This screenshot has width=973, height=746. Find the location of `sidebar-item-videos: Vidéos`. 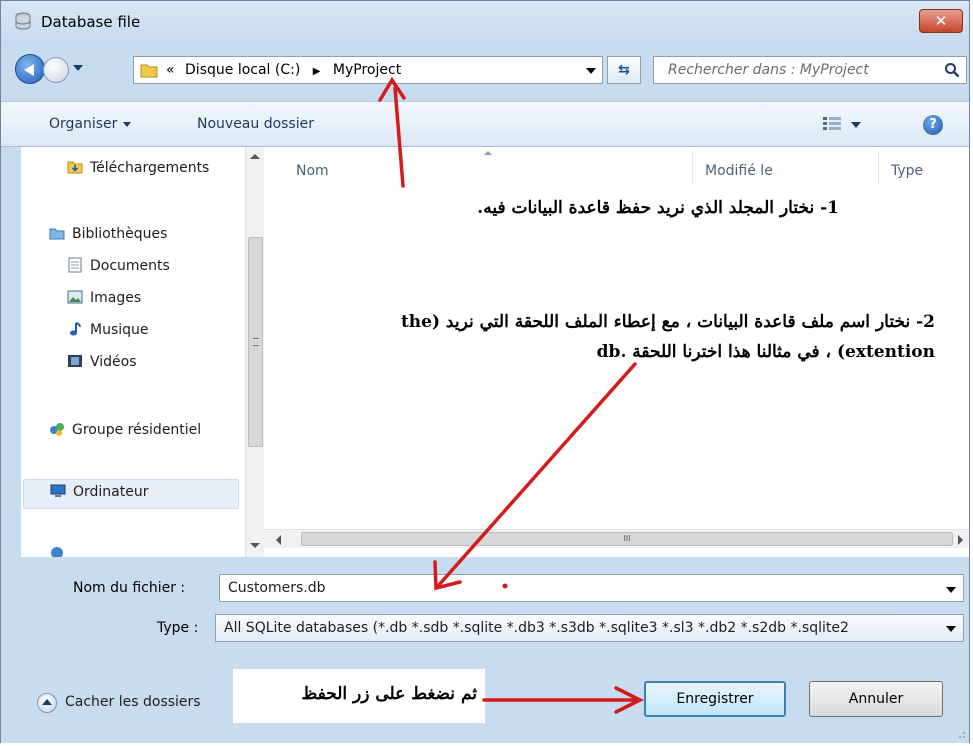

sidebar-item-videos: Vidéos is located at coordinates (102, 365).